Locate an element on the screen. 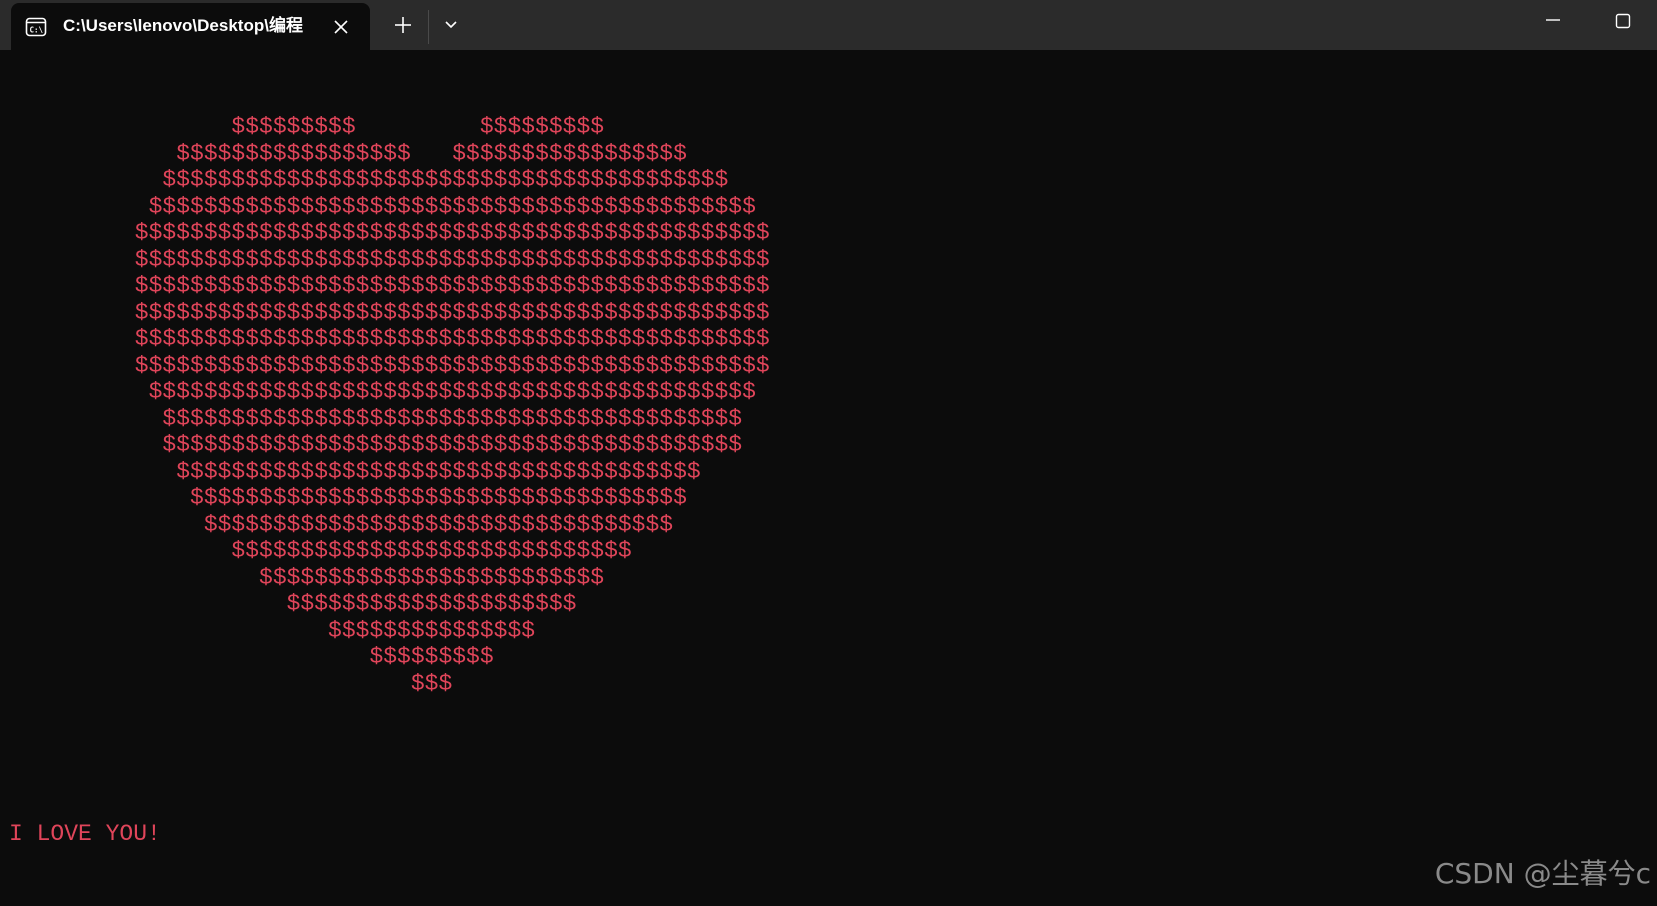  plus-icon is located at coordinates (403, 25).